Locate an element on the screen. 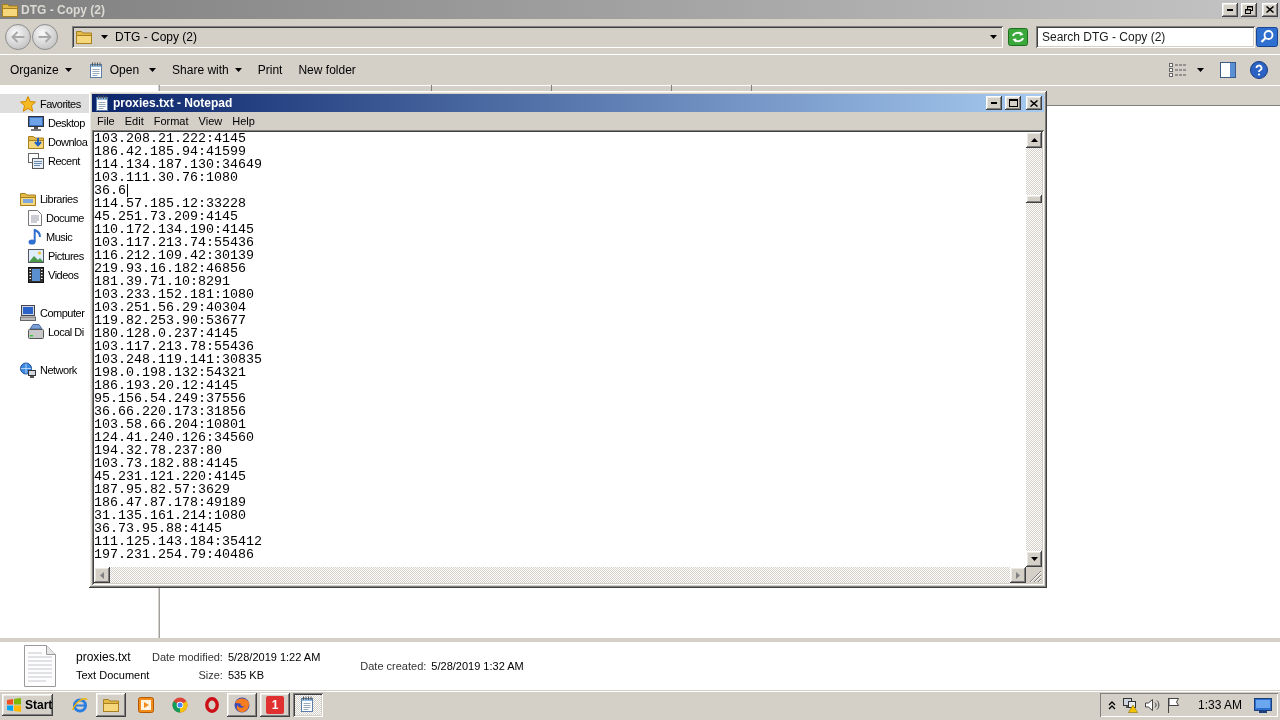 This screenshot has width=1280, height=720. nav-item: Computer is located at coordinates (44, 312).